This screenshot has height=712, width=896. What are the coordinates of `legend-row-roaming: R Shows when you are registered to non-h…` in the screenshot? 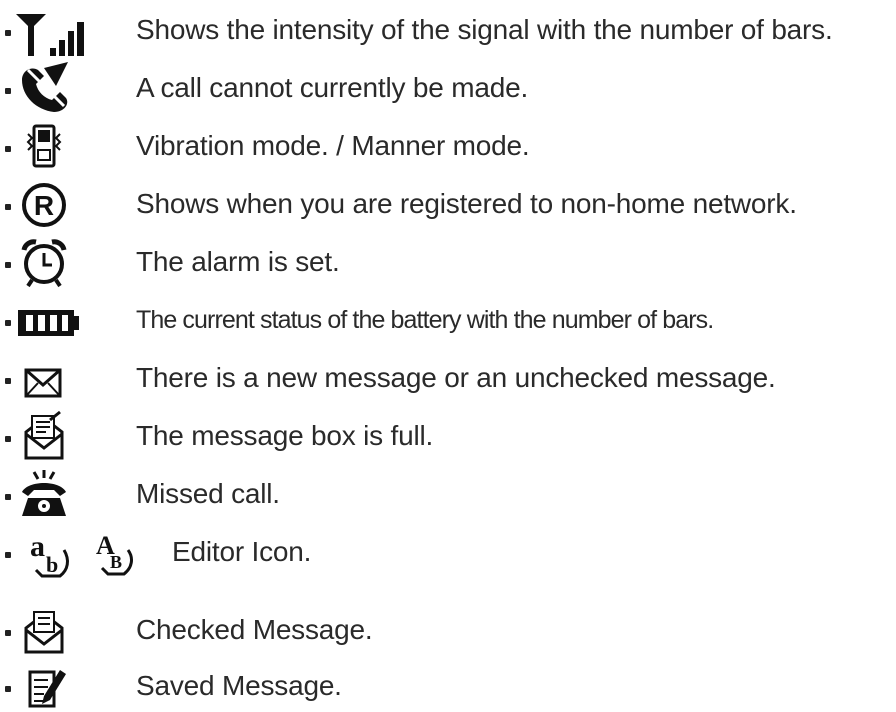 It's located at (448, 202).